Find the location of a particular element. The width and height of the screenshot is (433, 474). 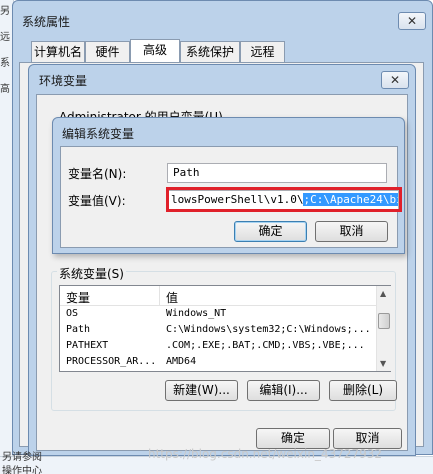

tab-advanced: 高级 is located at coordinates (155, 51).